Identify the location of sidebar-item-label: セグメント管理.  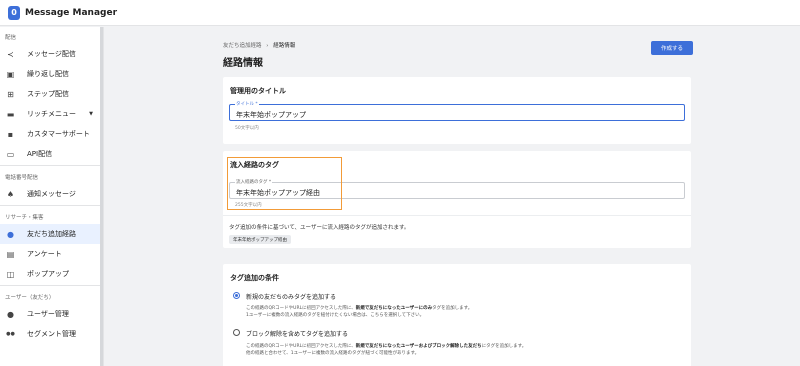
(51, 334).